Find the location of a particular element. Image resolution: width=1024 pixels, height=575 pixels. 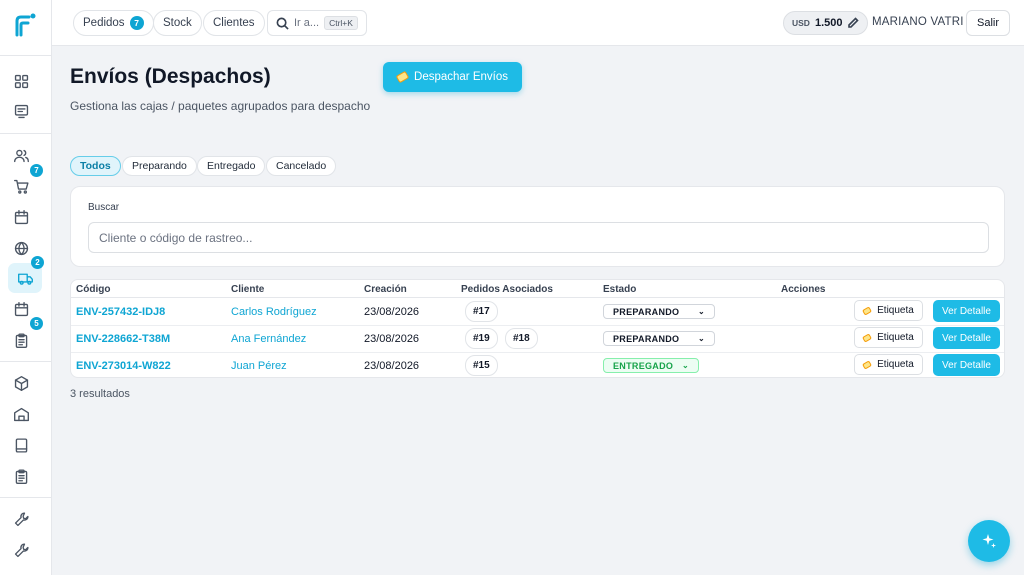

app-logo is located at coordinates (25, 25).